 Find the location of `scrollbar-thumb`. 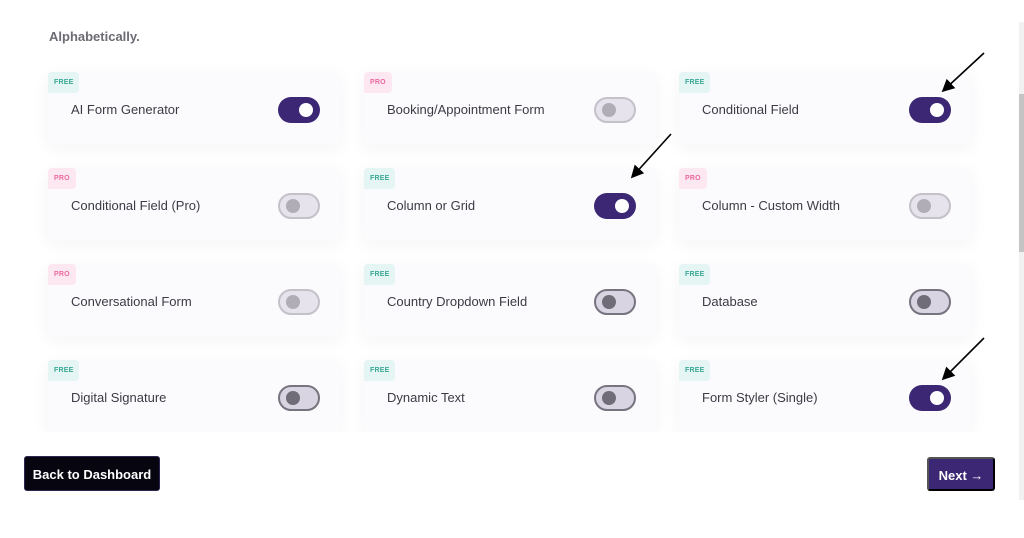

scrollbar-thumb is located at coordinates (1021, 173).